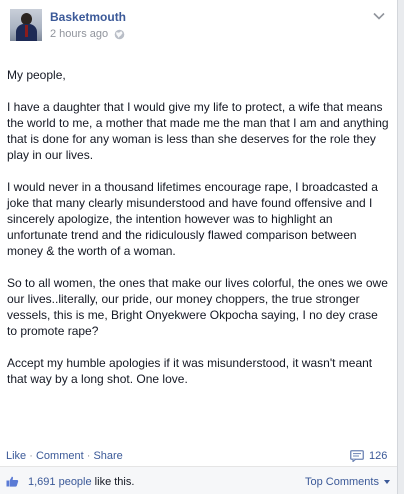 This screenshot has width=404, height=494. Describe the element at coordinates (378, 456) in the screenshot. I see `comment-count-value: 126` at that location.